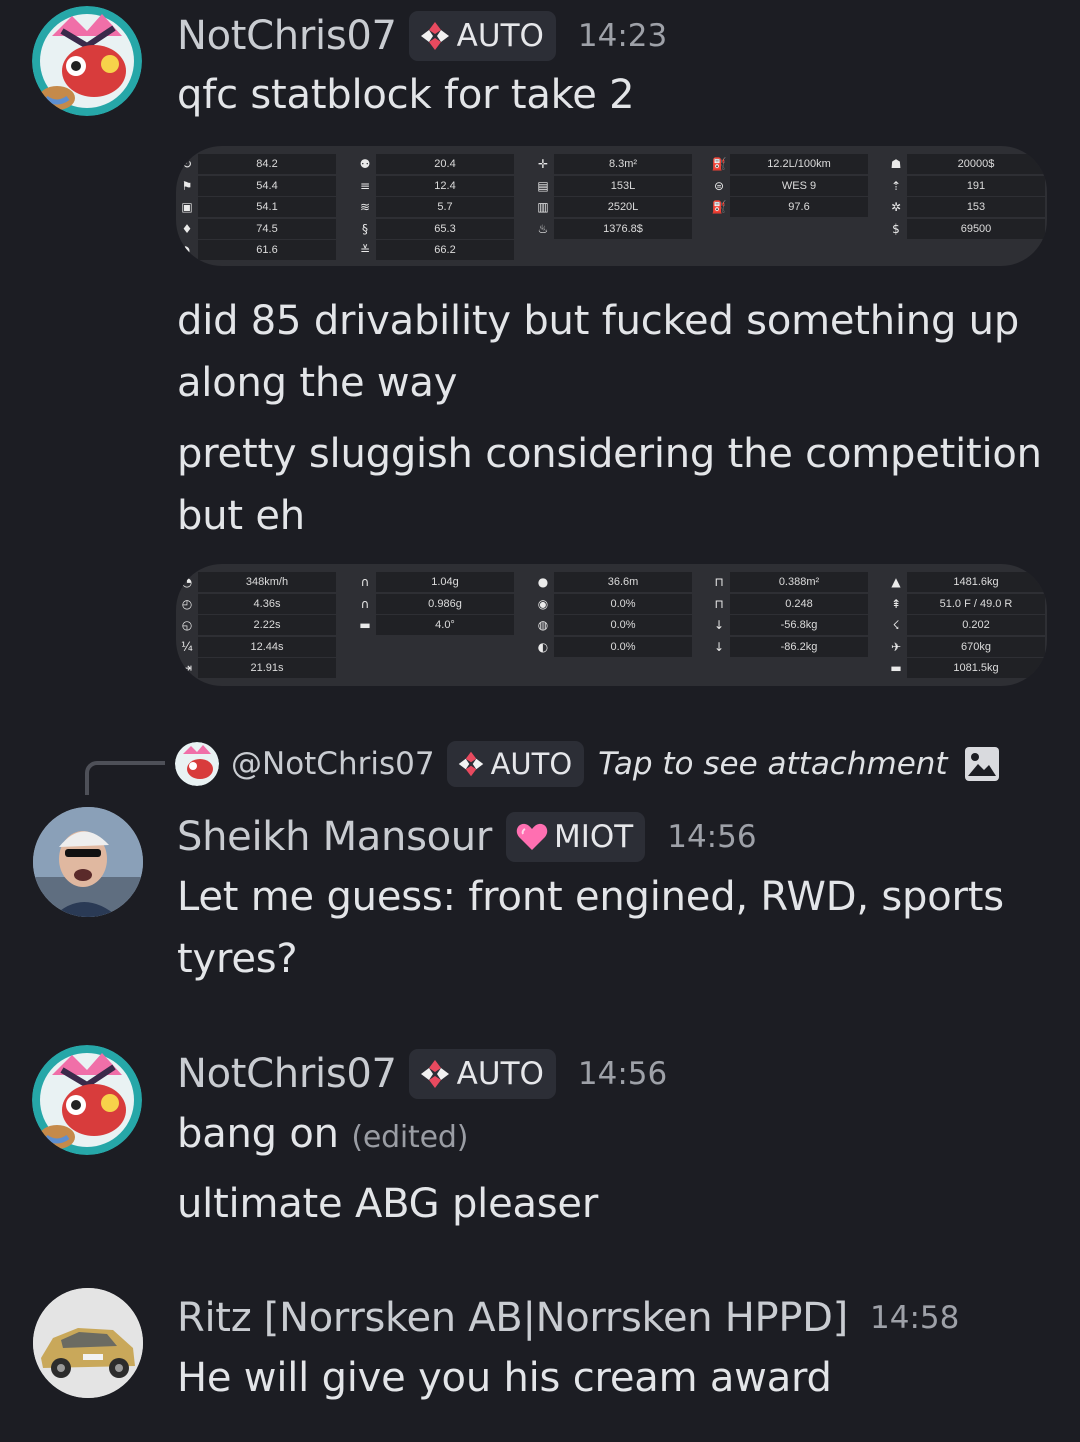  Describe the element at coordinates (187, 164) in the screenshot. I see `stat-icon: ↻` at that location.